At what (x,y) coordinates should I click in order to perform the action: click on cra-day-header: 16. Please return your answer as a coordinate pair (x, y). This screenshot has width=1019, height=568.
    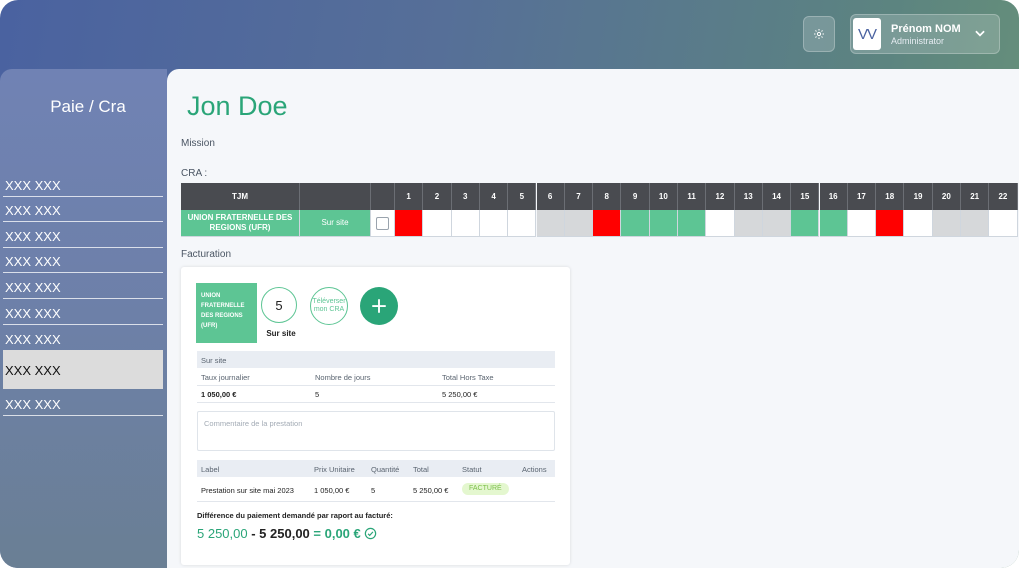
    Looking at the image, I should click on (833, 196).